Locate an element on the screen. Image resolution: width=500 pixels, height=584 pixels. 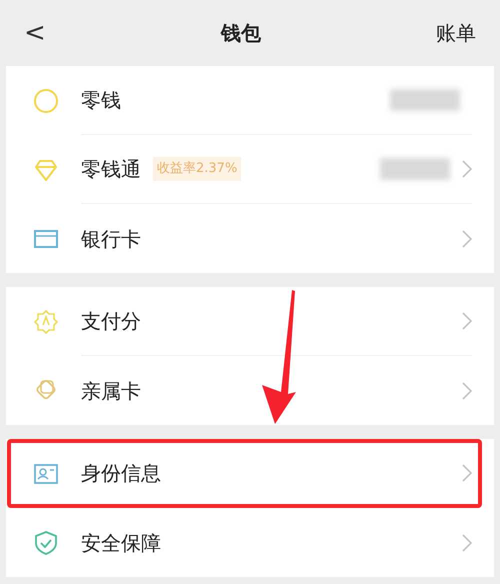
item-label: 支付分 is located at coordinates (111, 321).